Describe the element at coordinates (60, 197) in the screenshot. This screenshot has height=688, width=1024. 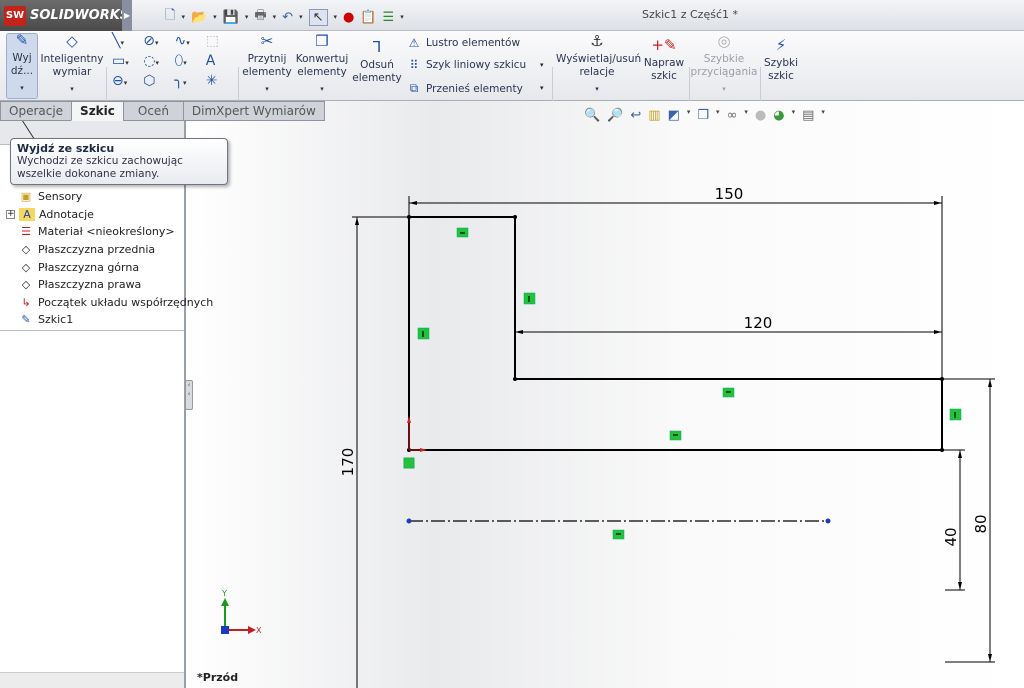
I see `tree-item-label: Sensory` at that location.